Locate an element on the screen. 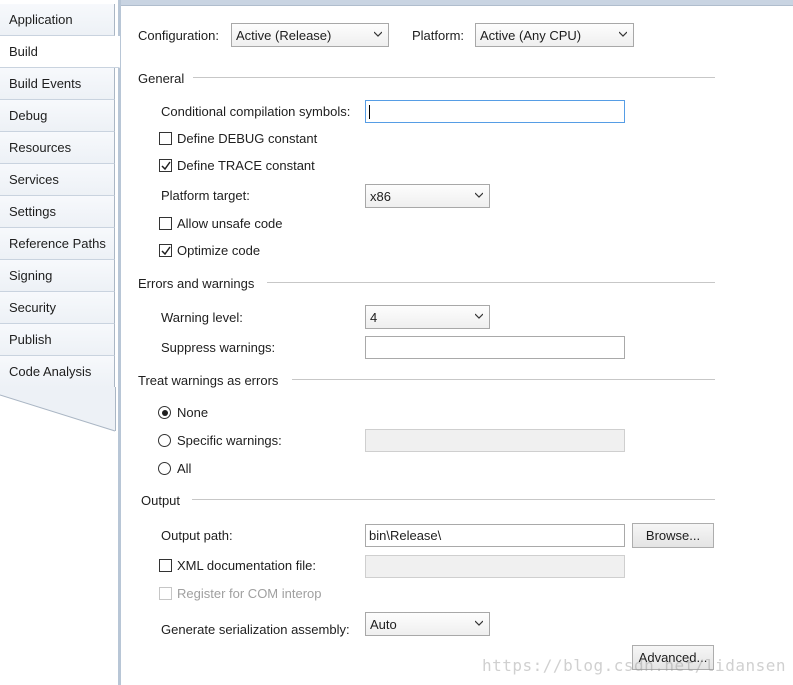 The width and height of the screenshot is (793, 685). warning-level-combo: 4 is located at coordinates (427, 317).